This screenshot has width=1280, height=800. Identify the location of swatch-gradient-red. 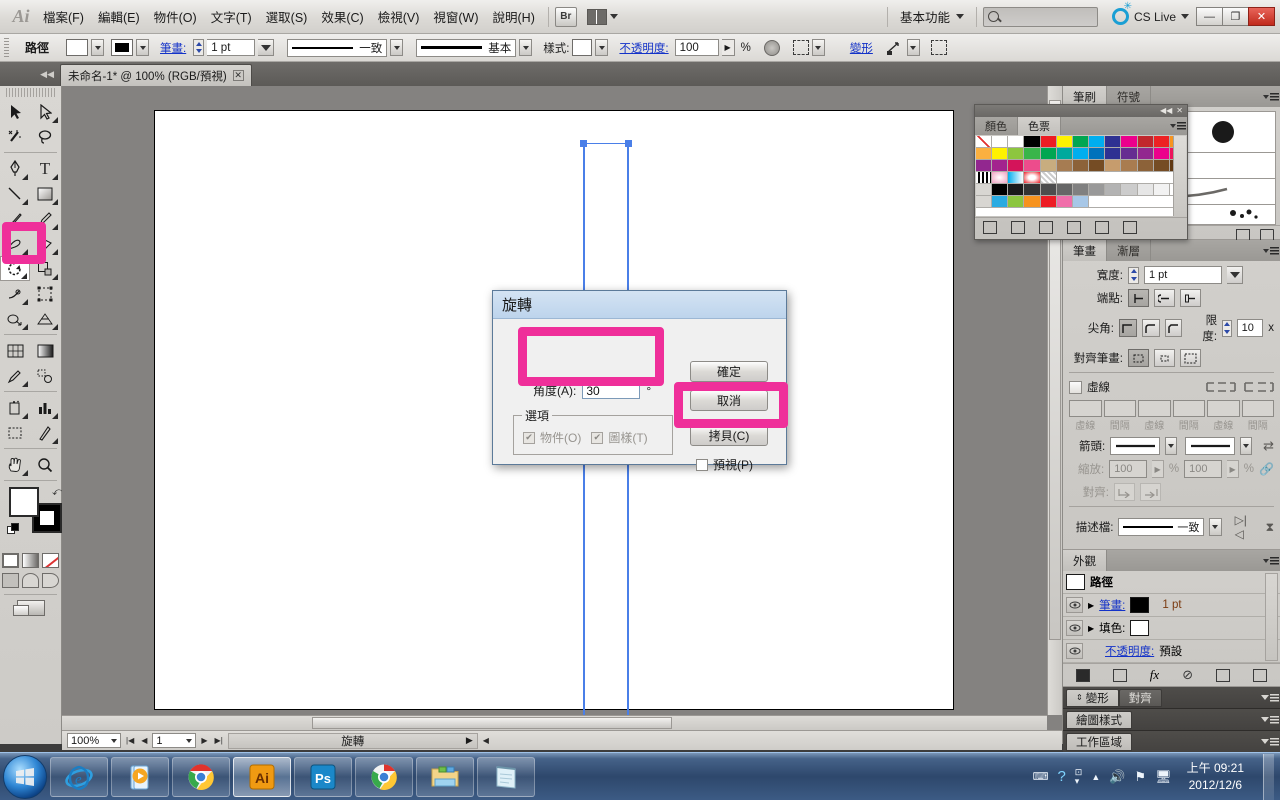
(1032, 178).